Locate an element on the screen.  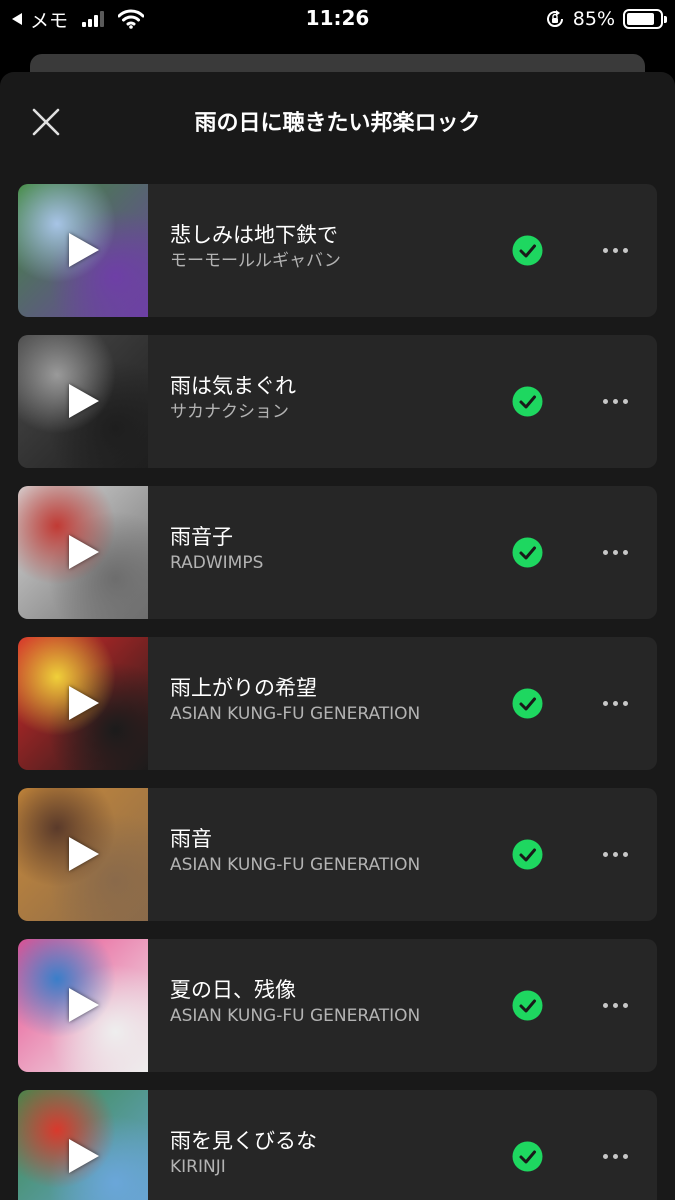
track-title: 雨を見くびるな is located at coordinates (243, 1141).